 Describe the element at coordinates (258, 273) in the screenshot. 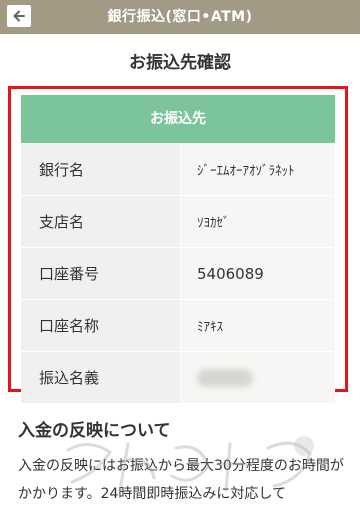

I see `account-number-value: 5406089` at that location.